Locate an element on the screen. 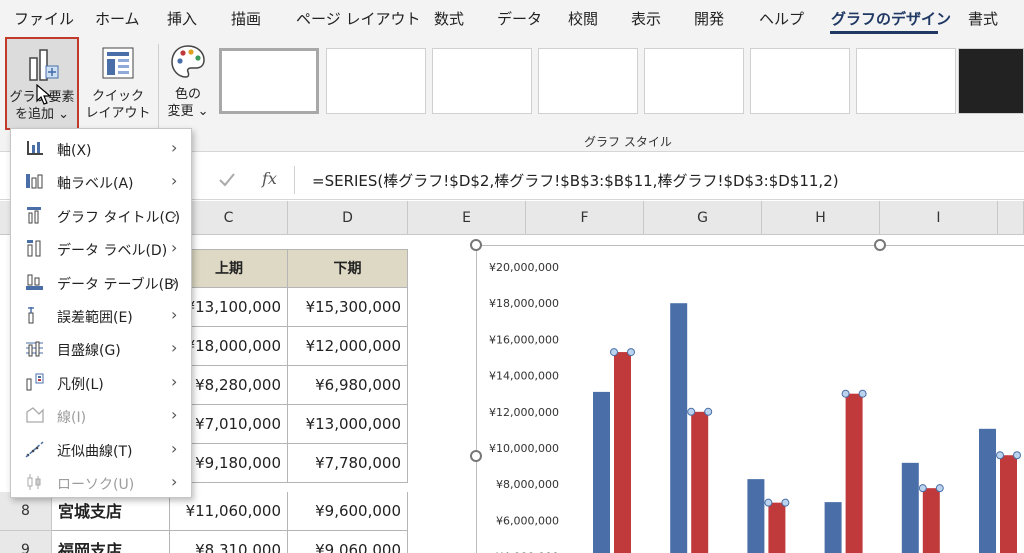 This screenshot has height=553, width=1024. menu-item-label: 凡例(L) is located at coordinates (80, 384).